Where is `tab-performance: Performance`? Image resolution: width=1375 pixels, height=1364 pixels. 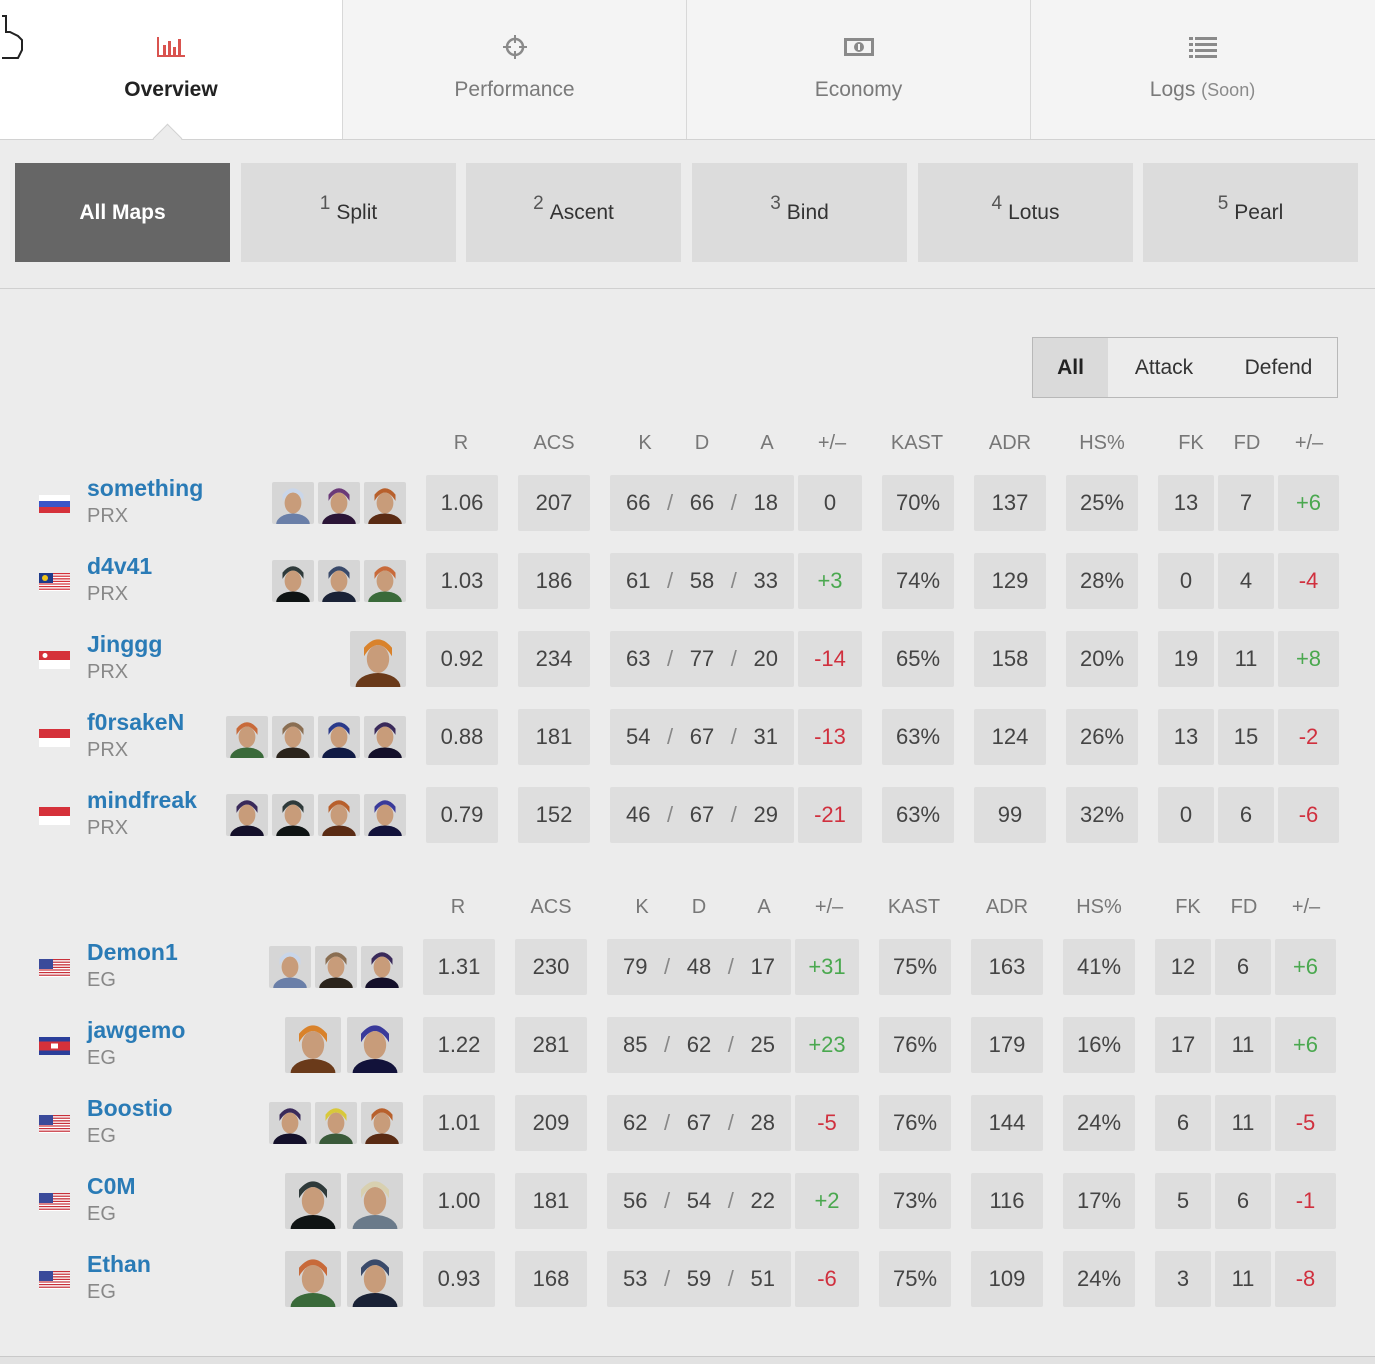
tab-performance: Performance is located at coordinates (514, 69).